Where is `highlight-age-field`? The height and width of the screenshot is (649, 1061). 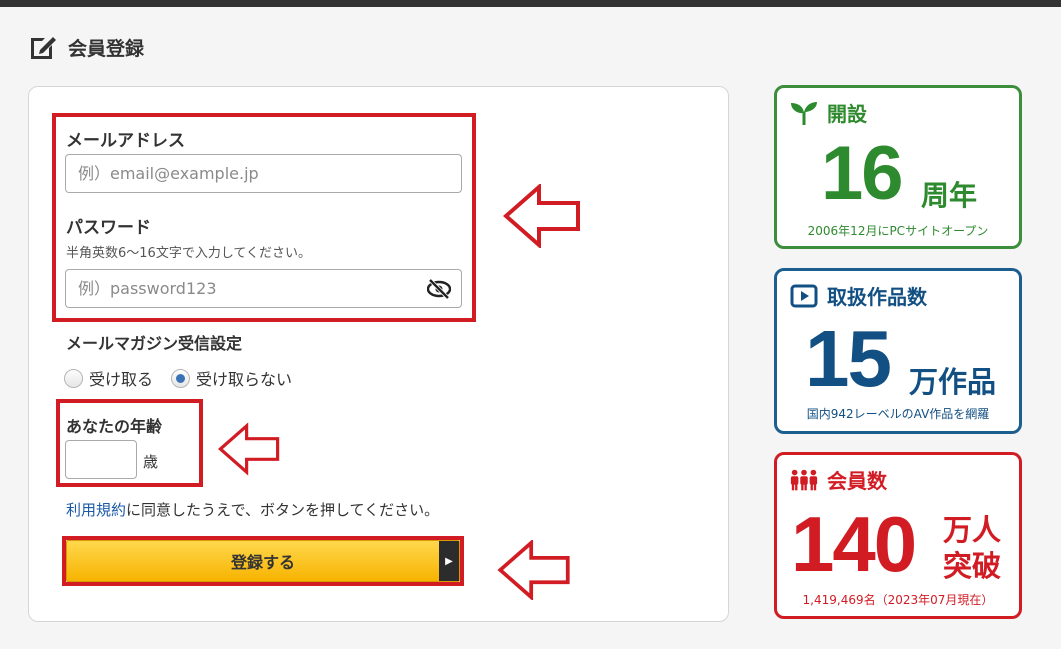 highlight-age-field is located at coordinates (129, 443).